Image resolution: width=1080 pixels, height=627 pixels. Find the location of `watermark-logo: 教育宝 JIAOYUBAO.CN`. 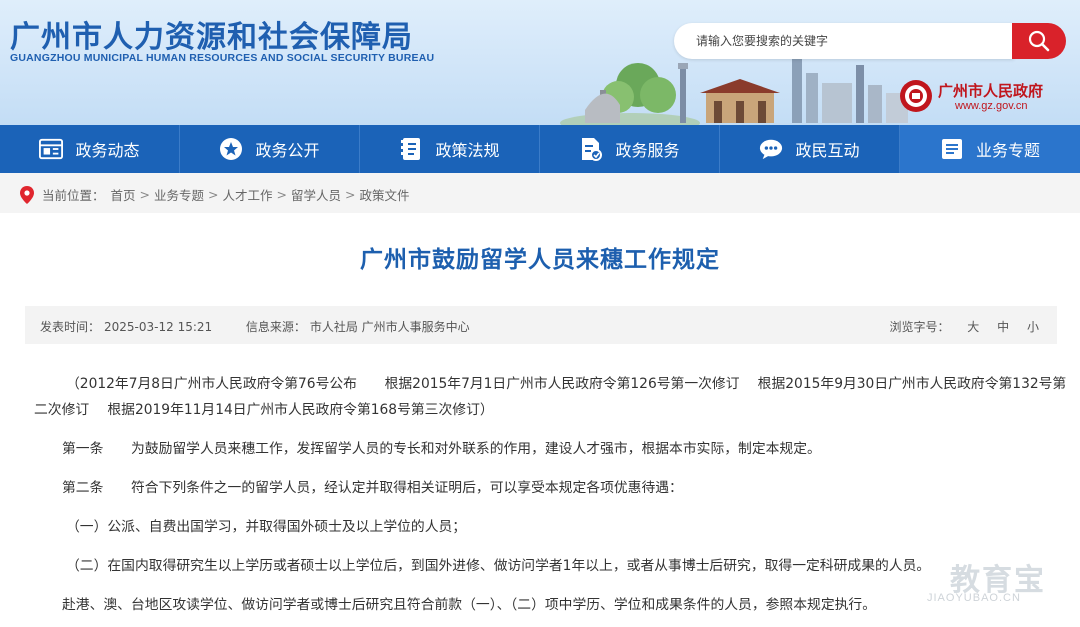

watermark-logo: 教育宝 JIAOYUBAO.CN is located at coordinates (990, 582).